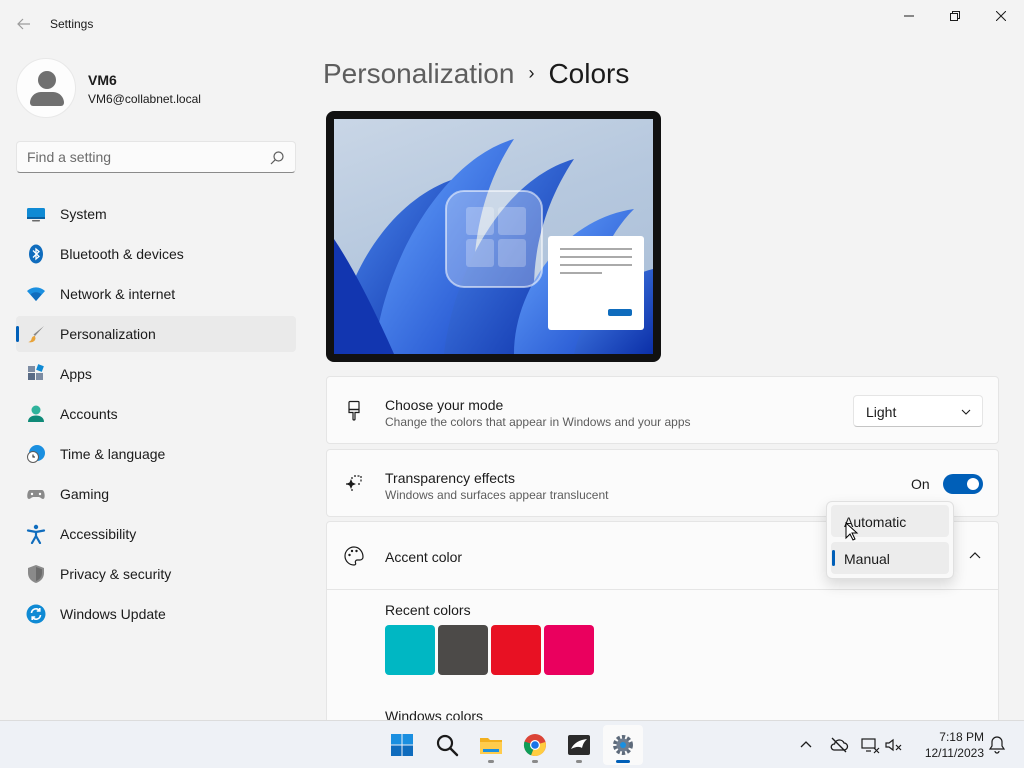 Image resolution: width=1024 pixels, height=768 pixels. I want to click on sidebar-item-accounts: Accounts, so click(156, 414).